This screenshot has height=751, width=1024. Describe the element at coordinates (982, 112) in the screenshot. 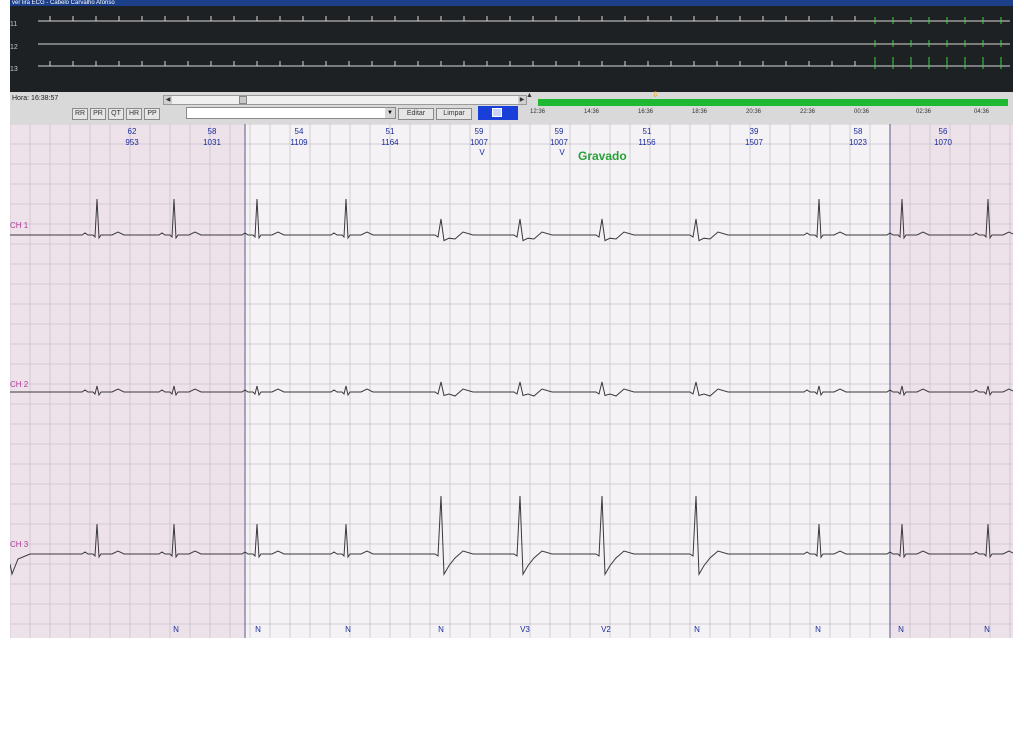

I see `timeline-tick: 04:36` at that location.